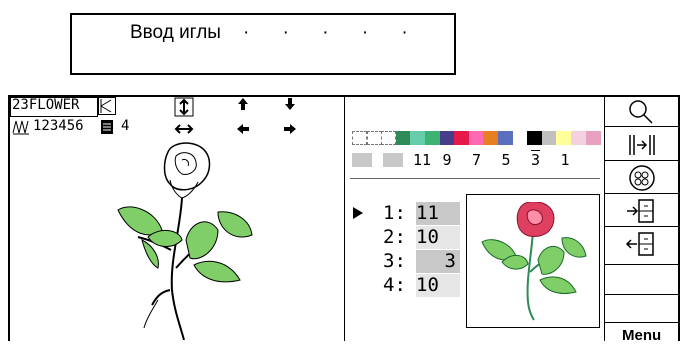 This screenshot has width=686, height=345. Describe the element at coordinates (447, 160) in the screenshot. I see `needle-number-label: 9` at that location.